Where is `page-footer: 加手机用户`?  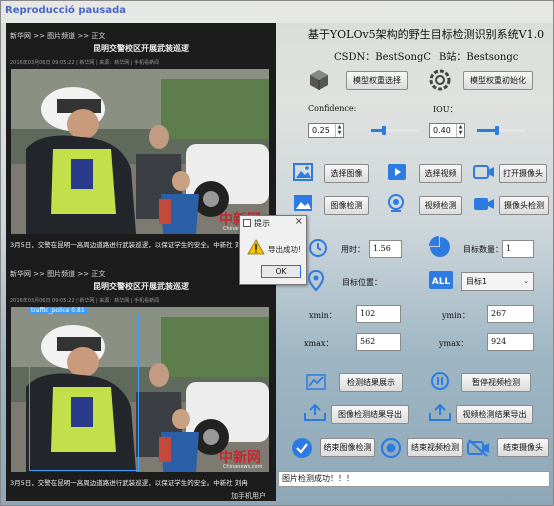 page-footer: 加手机用户 is located at coordinates (248, 496).